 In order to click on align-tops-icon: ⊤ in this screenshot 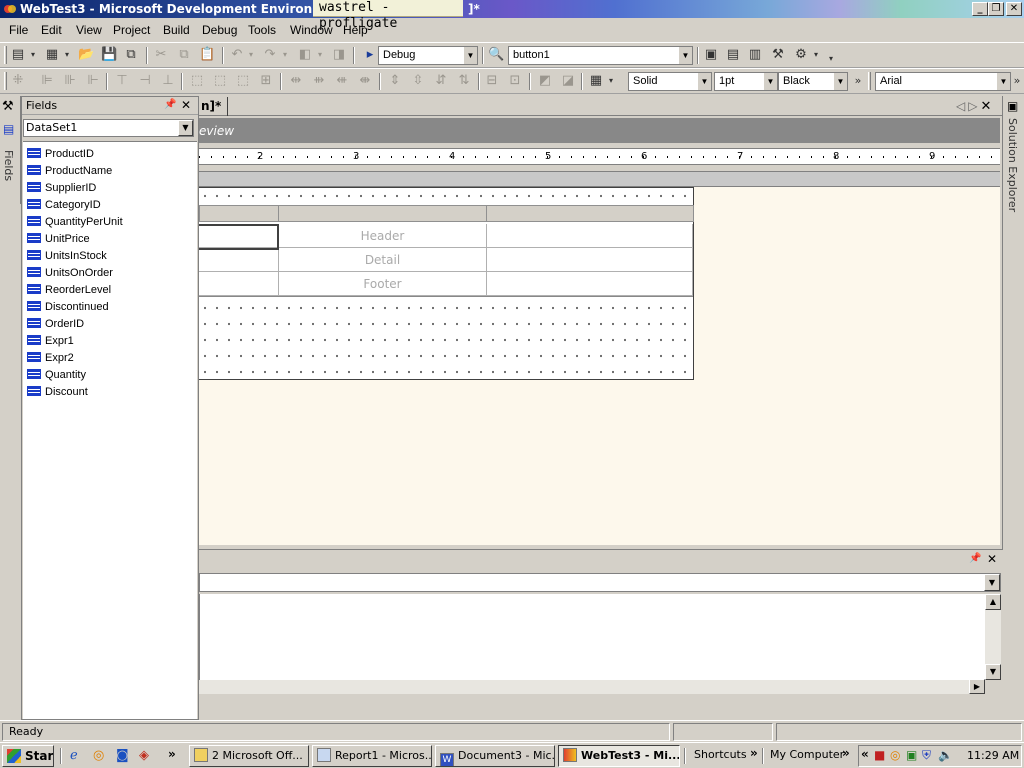, I will do `click(122, 81)`.